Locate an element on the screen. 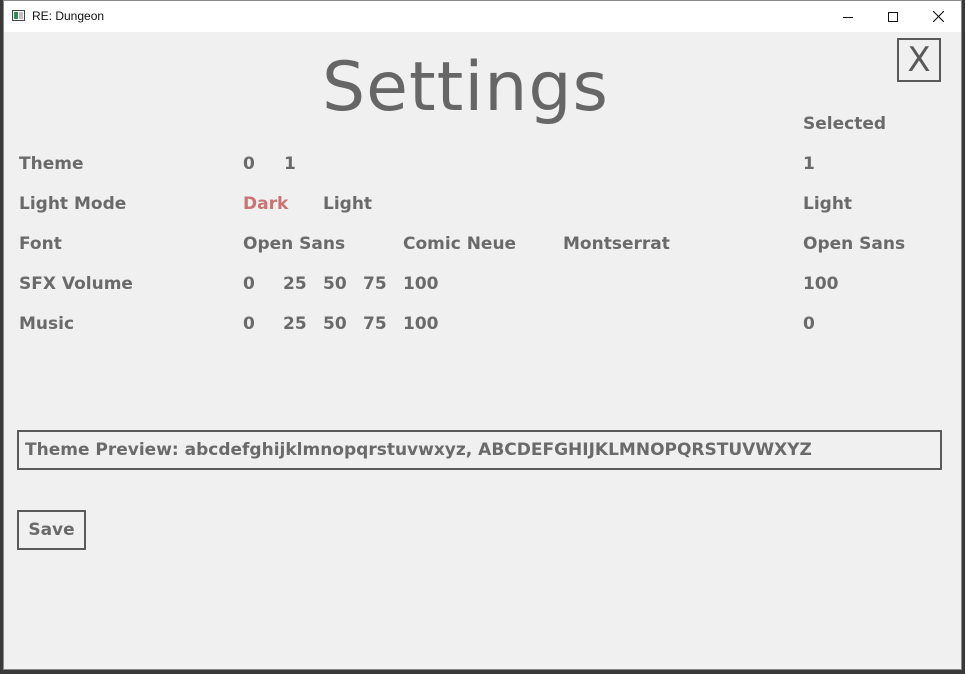  font-option-open-sans: Open Sans is located at coordinates (294, 244).